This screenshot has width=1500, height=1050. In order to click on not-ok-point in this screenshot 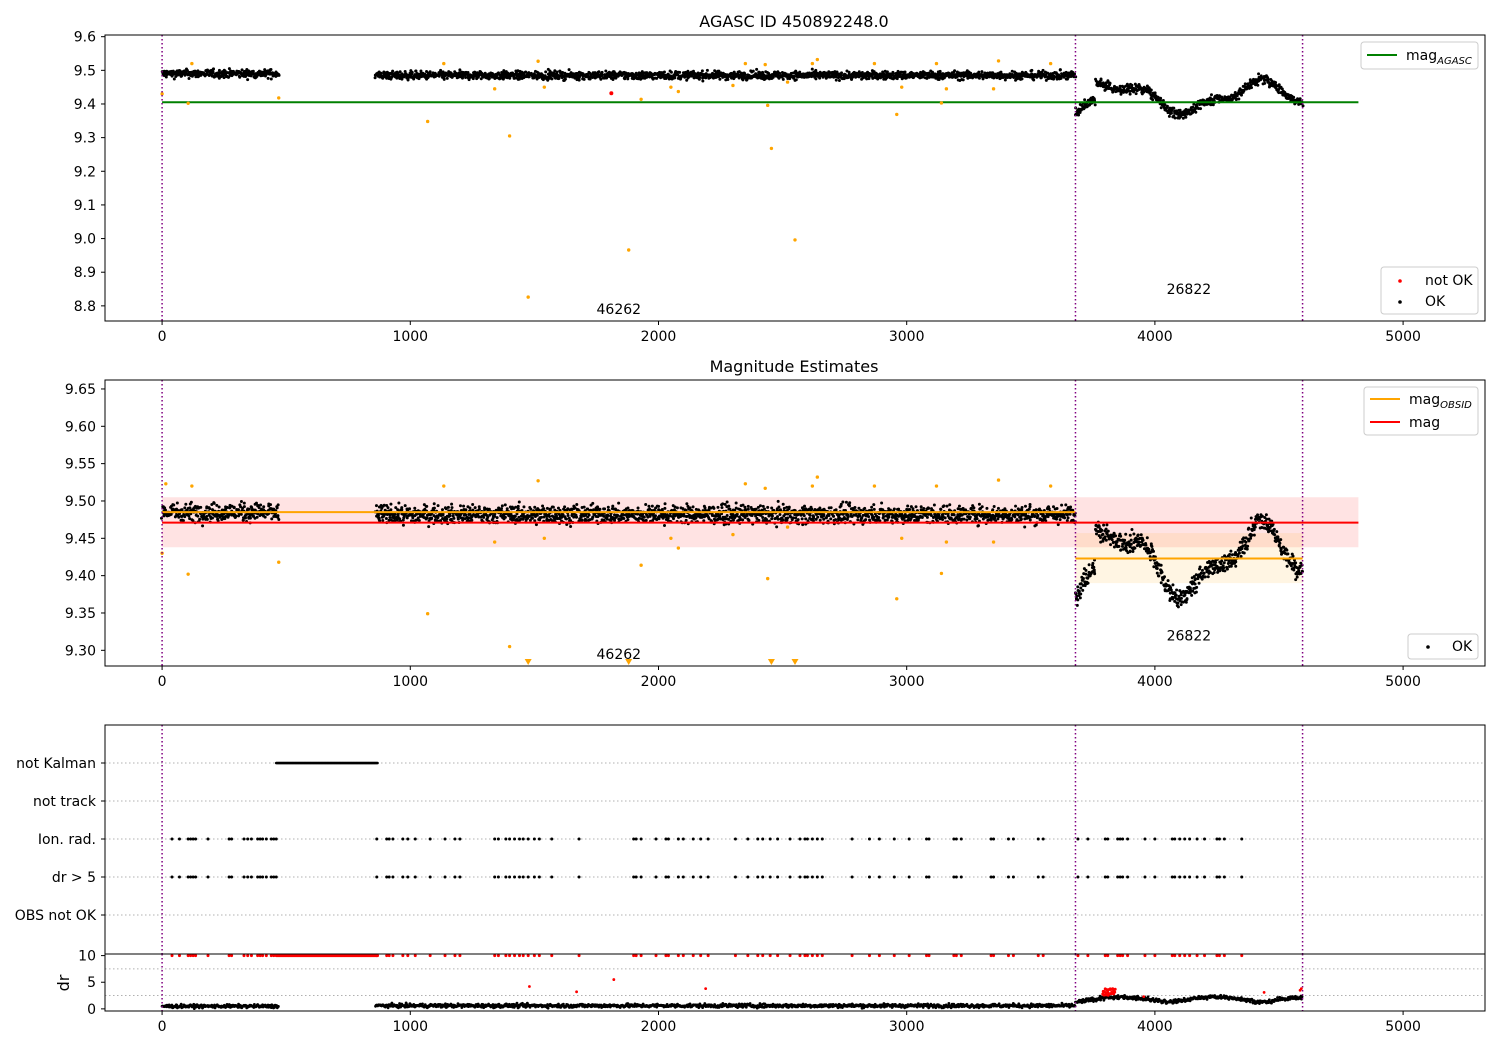, I will do `click(611, 93)`.